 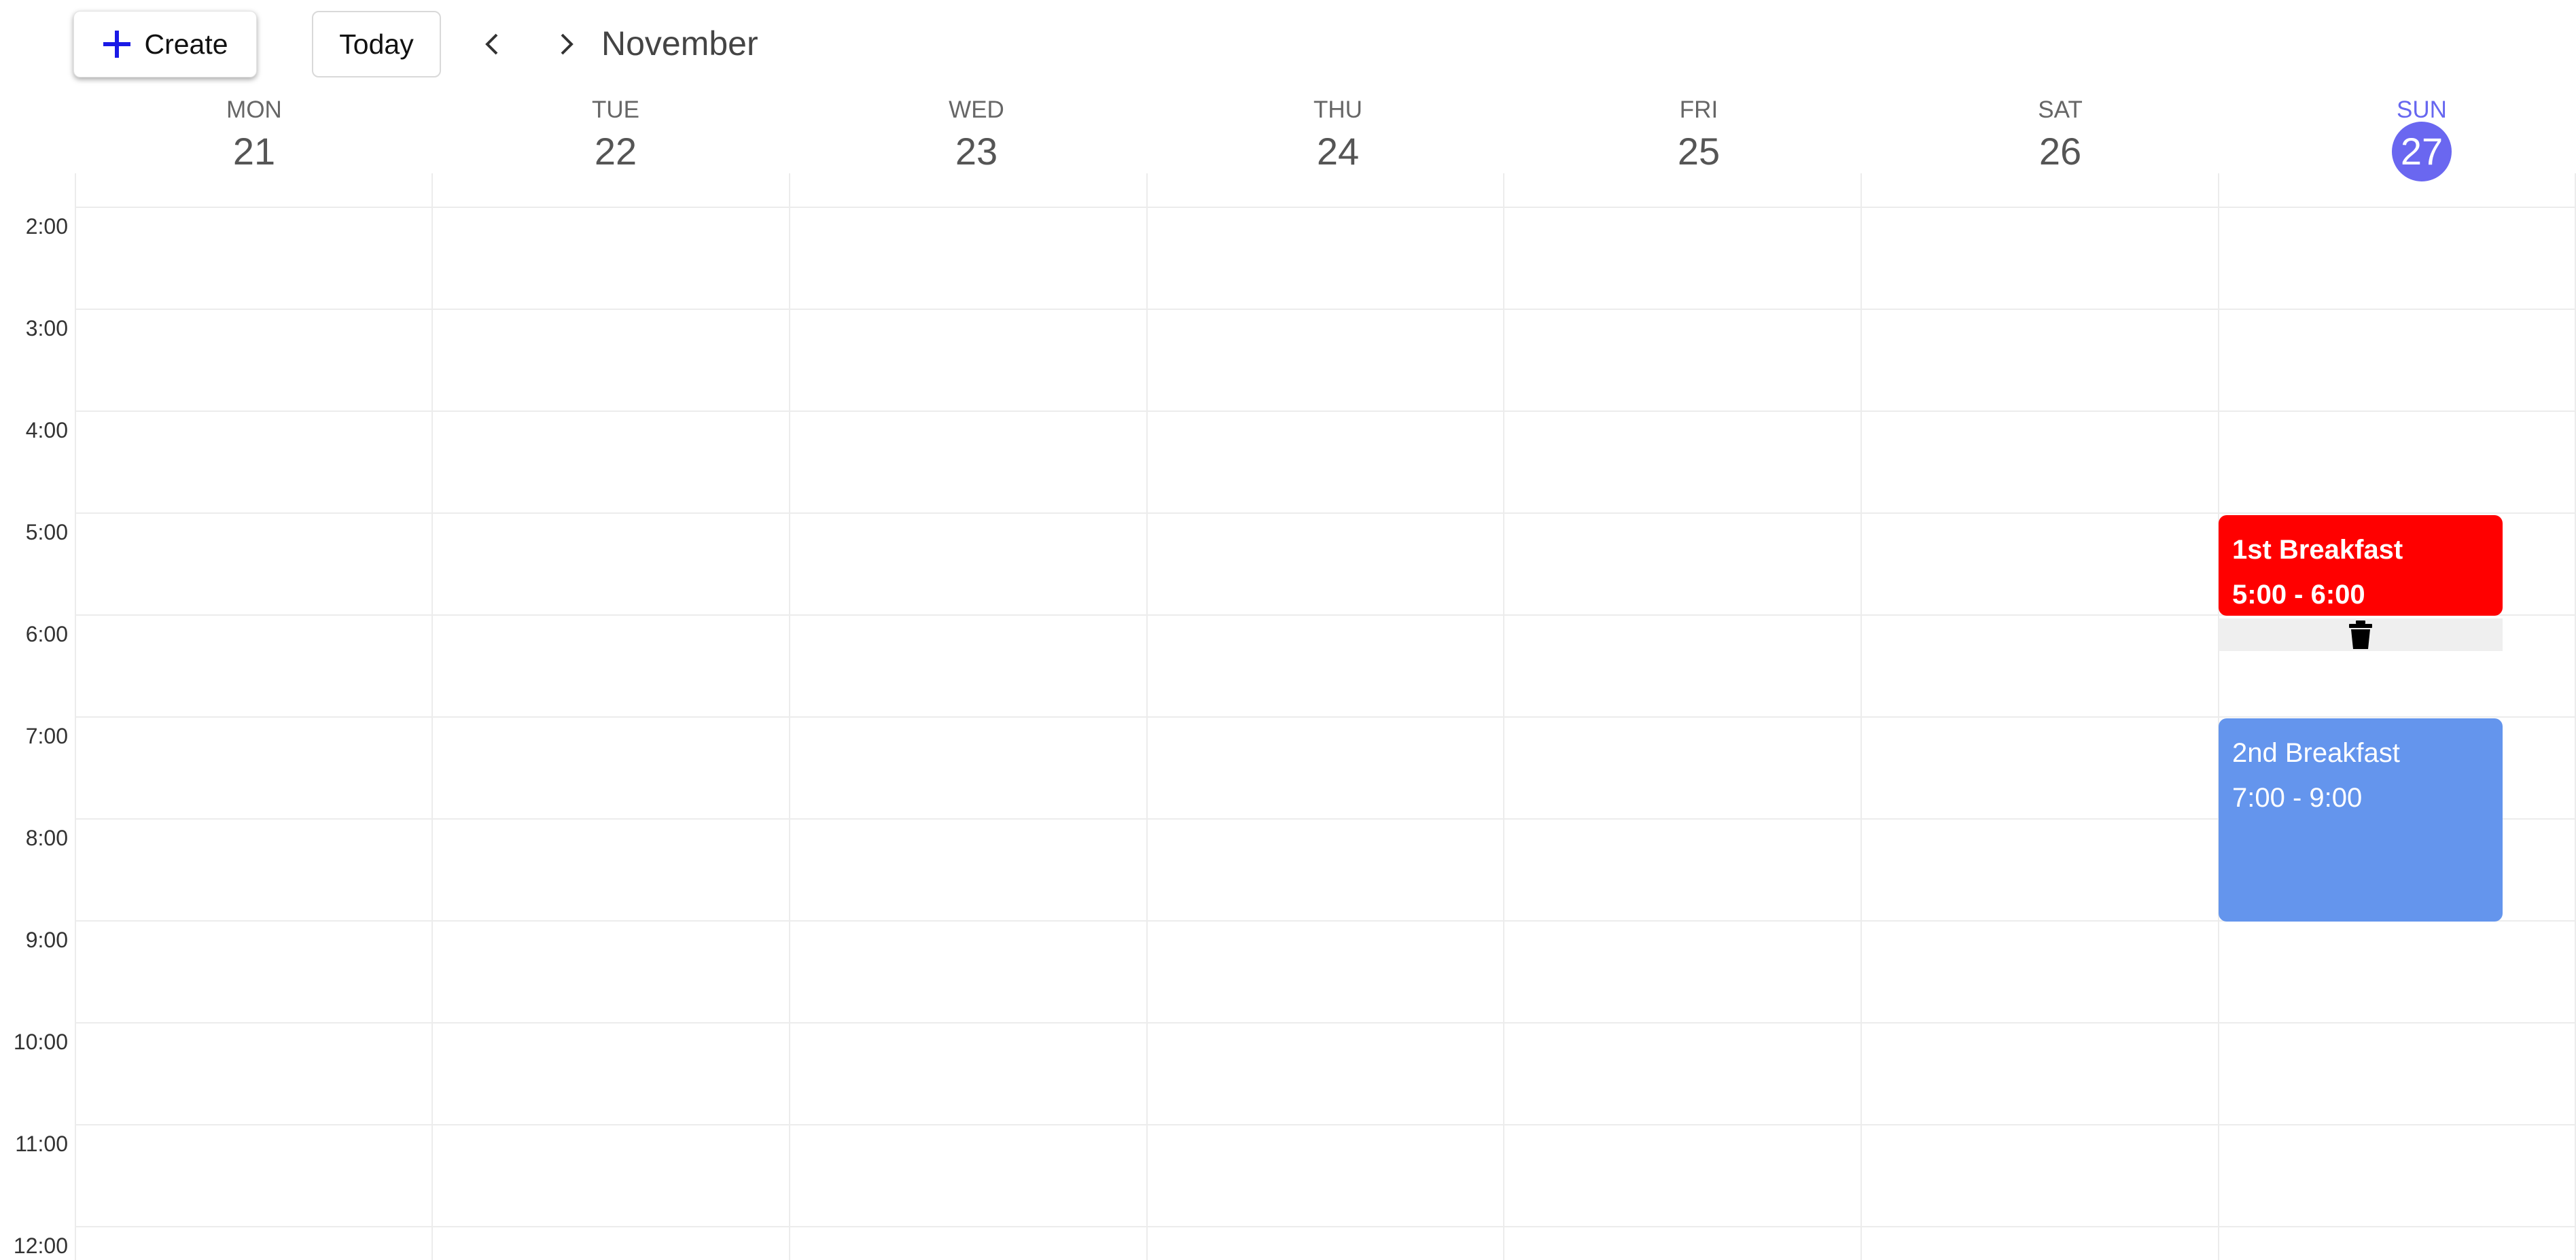 I want to click on plus-icon, so click(x=117, y=44).